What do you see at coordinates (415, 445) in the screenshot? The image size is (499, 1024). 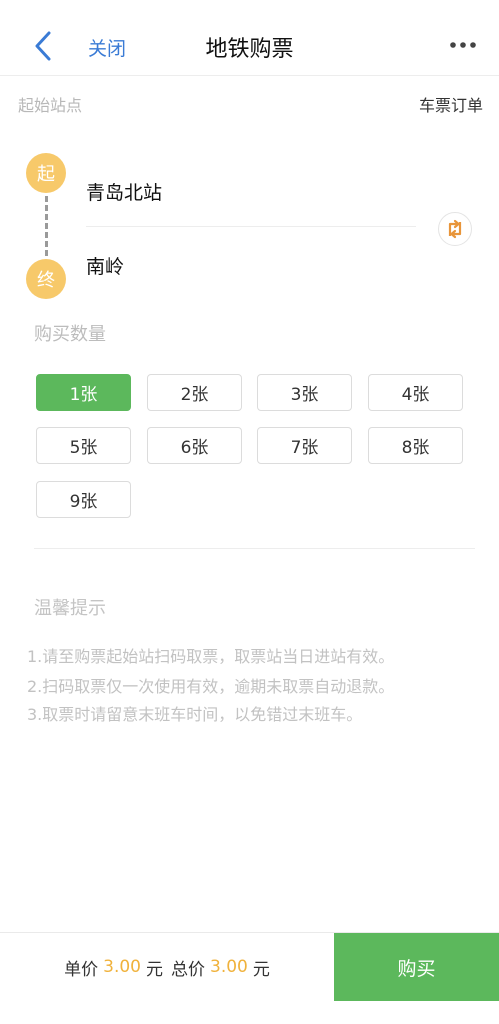 I see `quantity-option-8: 8张` at bounding box center [415, 445].